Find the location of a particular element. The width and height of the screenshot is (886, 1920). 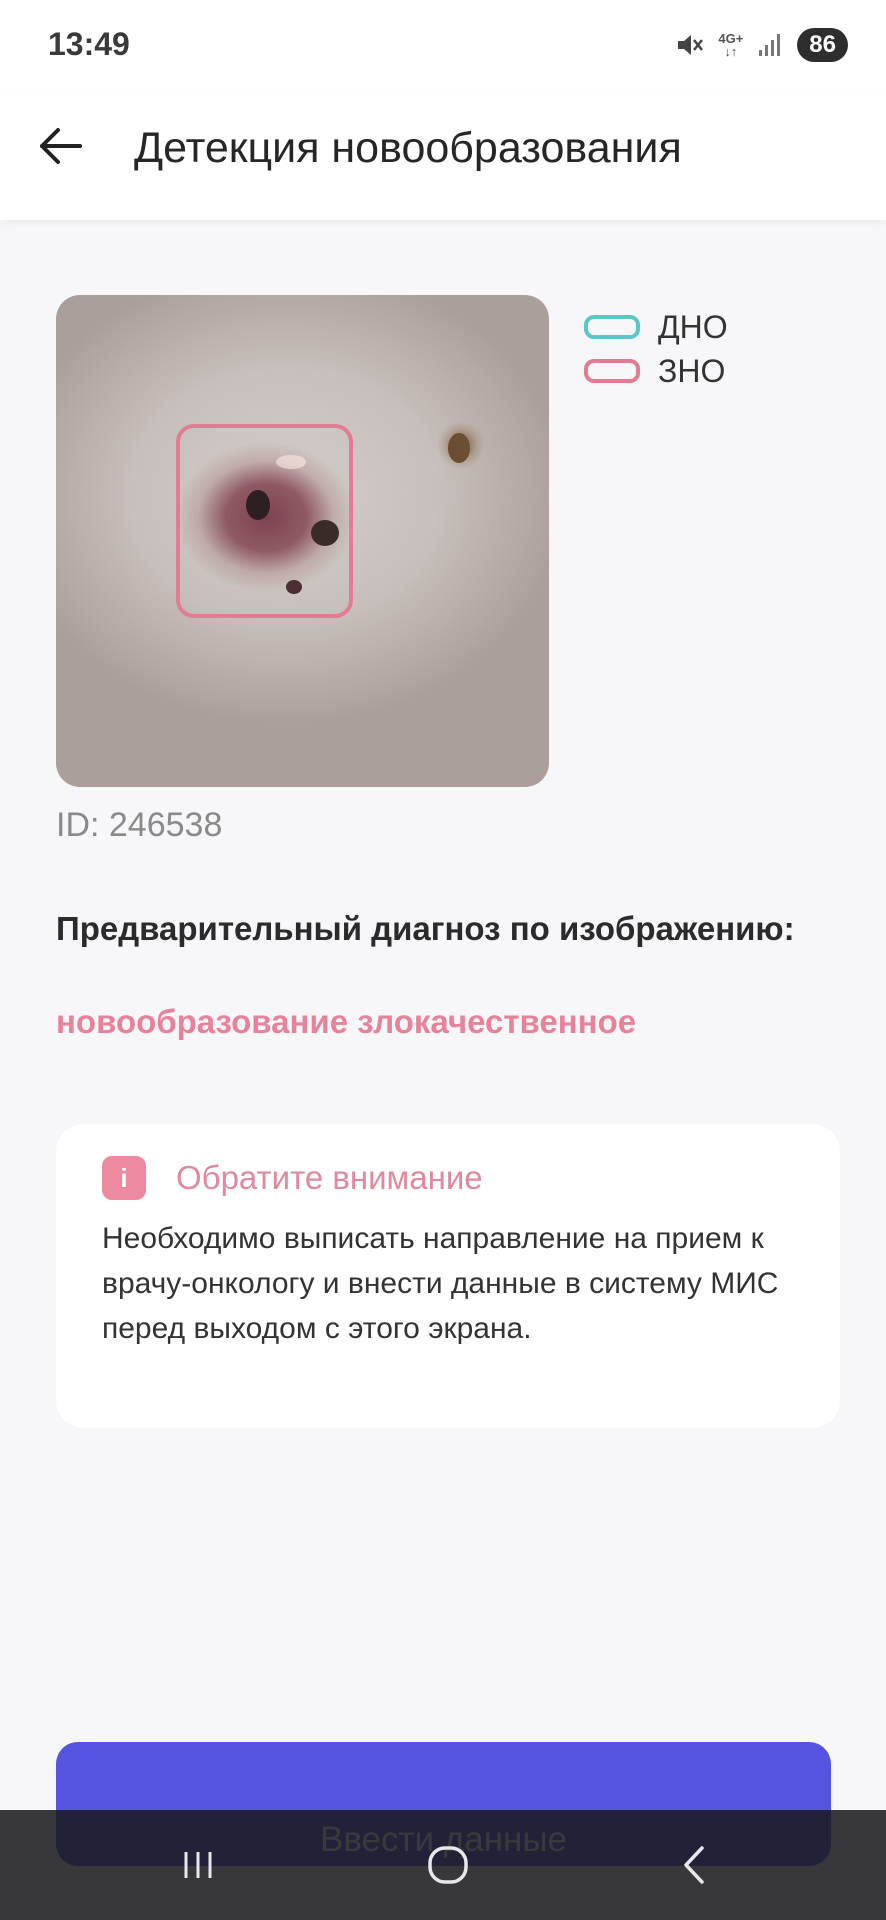

status-indicators: 4G+ ↓↑ 86 is located at coordinates (761, 45).